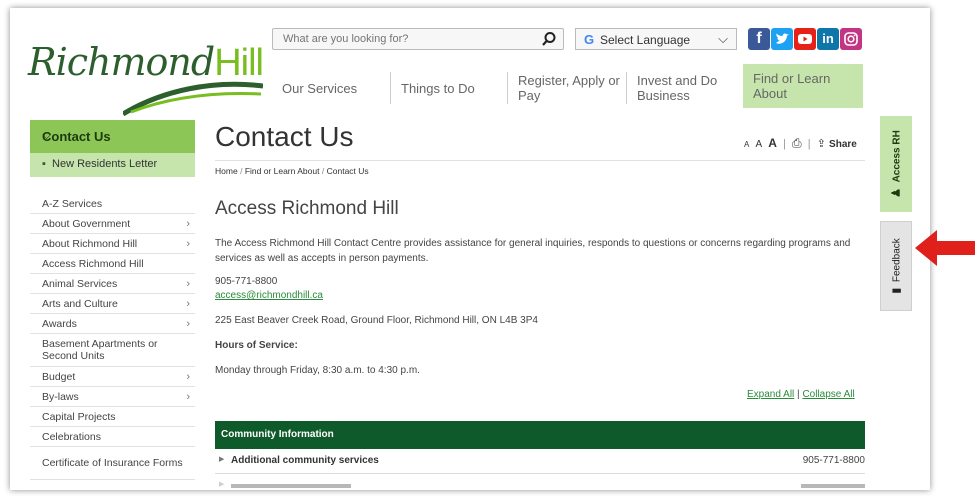 The width and height of the screenshot is (979, 497). I want to click on share-icon: ⇪, so click(821, 144).